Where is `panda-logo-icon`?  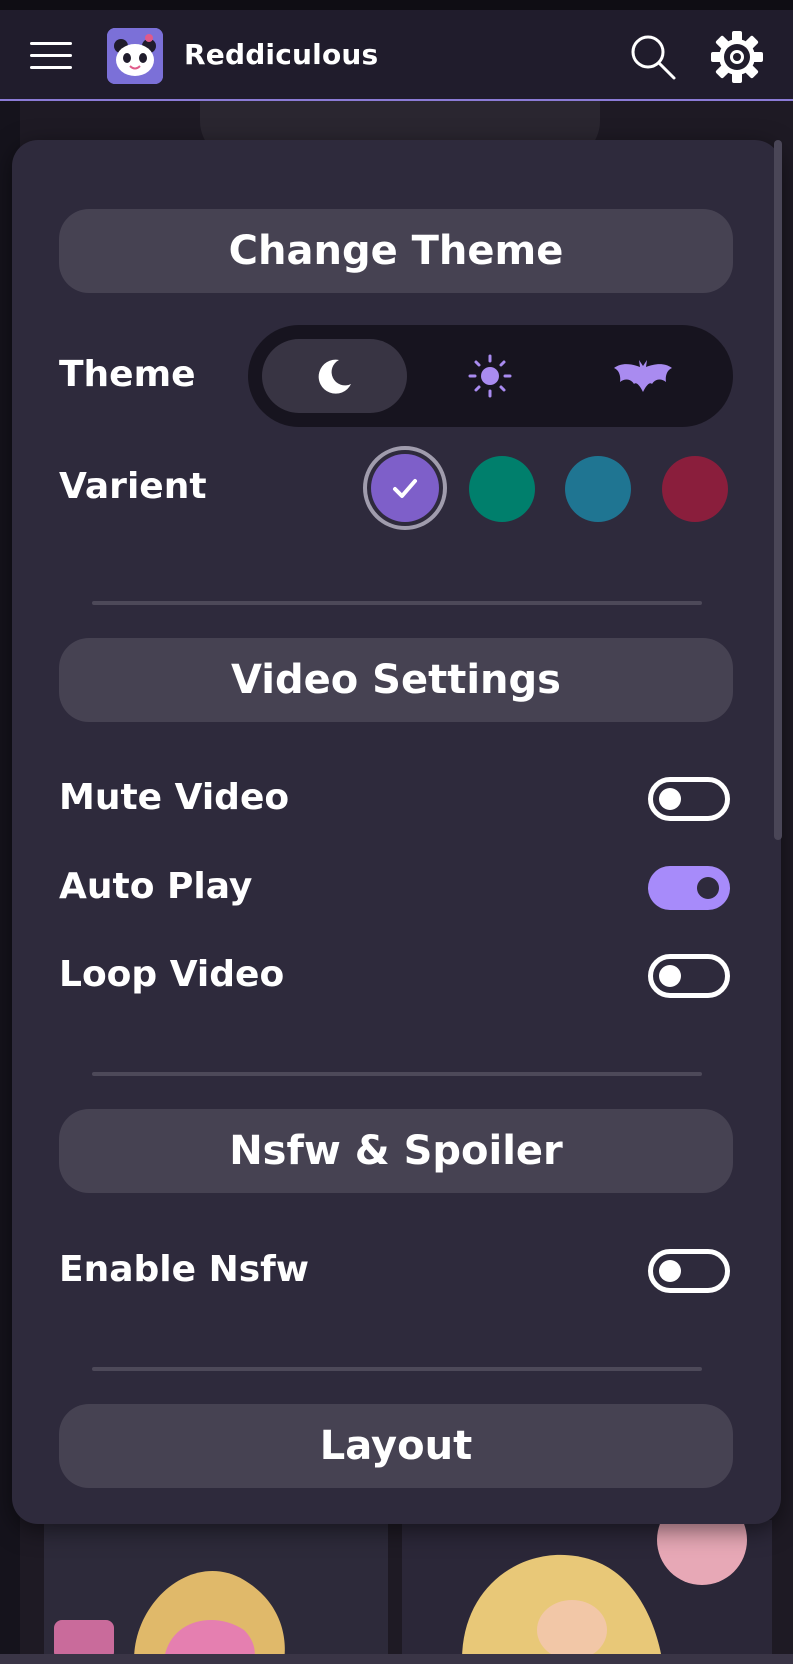 panda-logo-icon is located at coordinates (135, 56).